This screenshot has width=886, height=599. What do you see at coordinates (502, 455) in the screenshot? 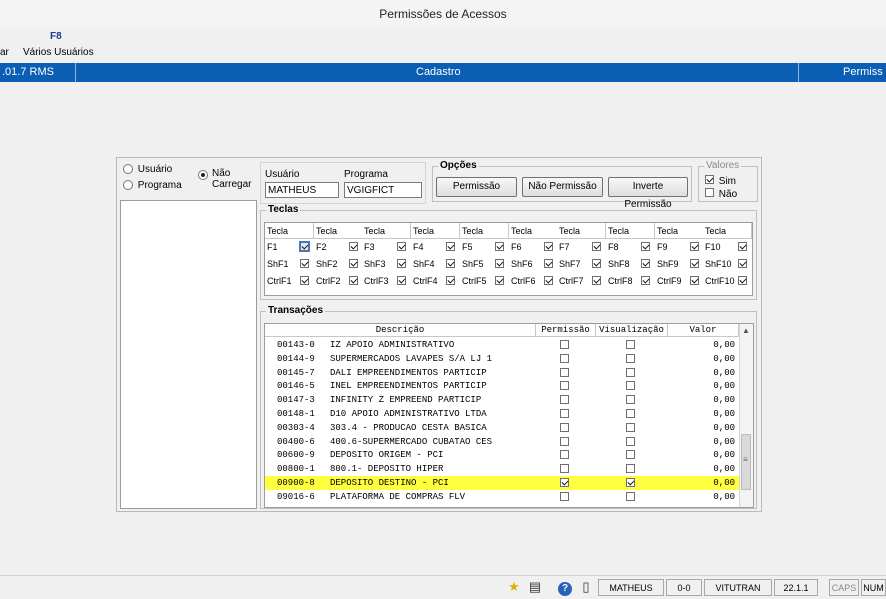
I see `table-row: 00600-9 DEPOSITO ORIGEM - PCI 0,00` at bounding box center [502, 455].